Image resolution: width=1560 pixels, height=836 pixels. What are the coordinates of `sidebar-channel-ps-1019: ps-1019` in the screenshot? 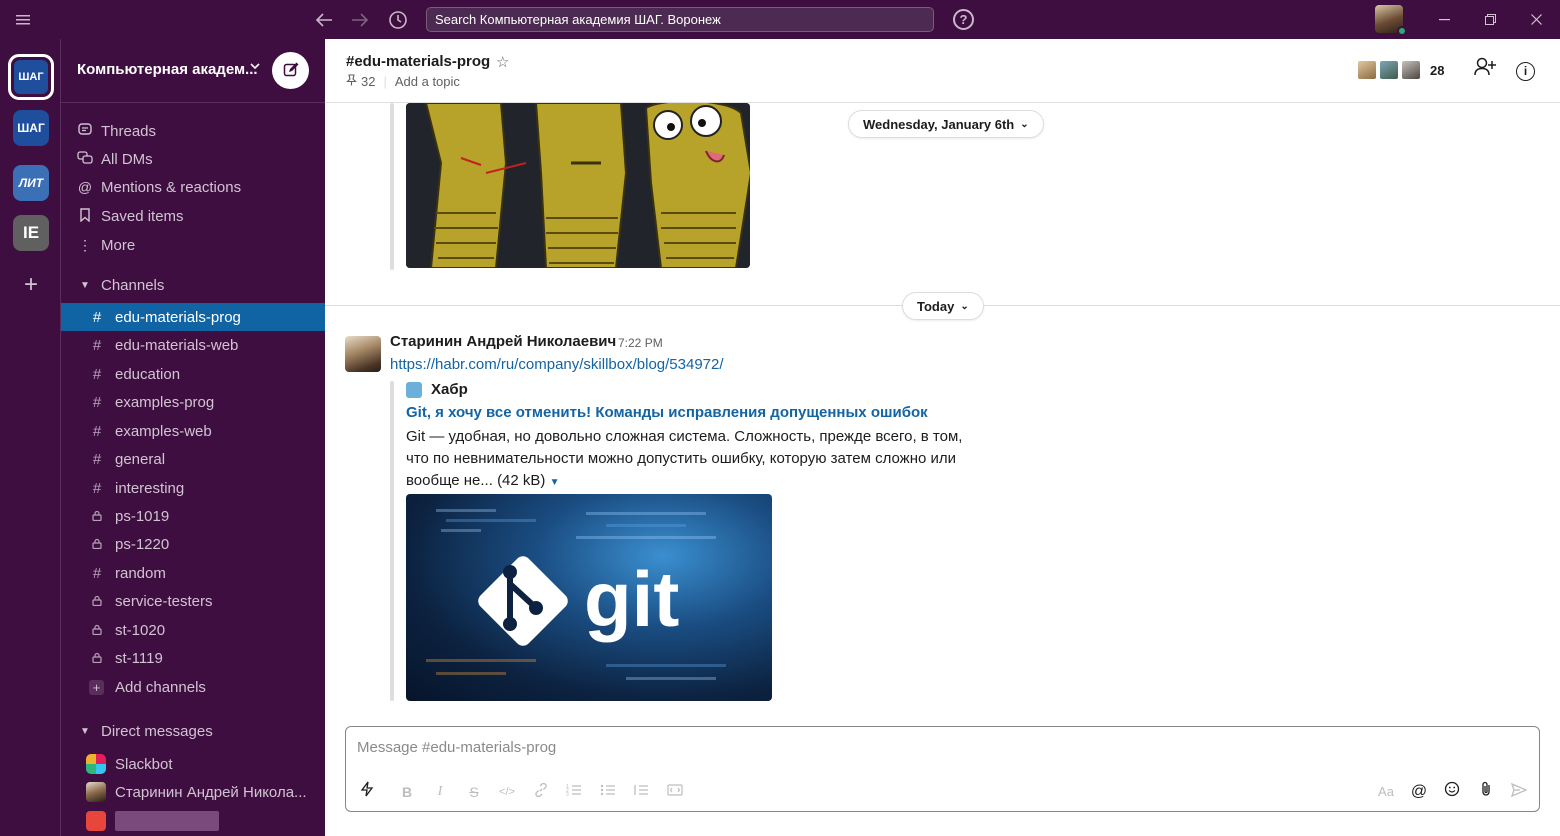 It's located at (193, 516).